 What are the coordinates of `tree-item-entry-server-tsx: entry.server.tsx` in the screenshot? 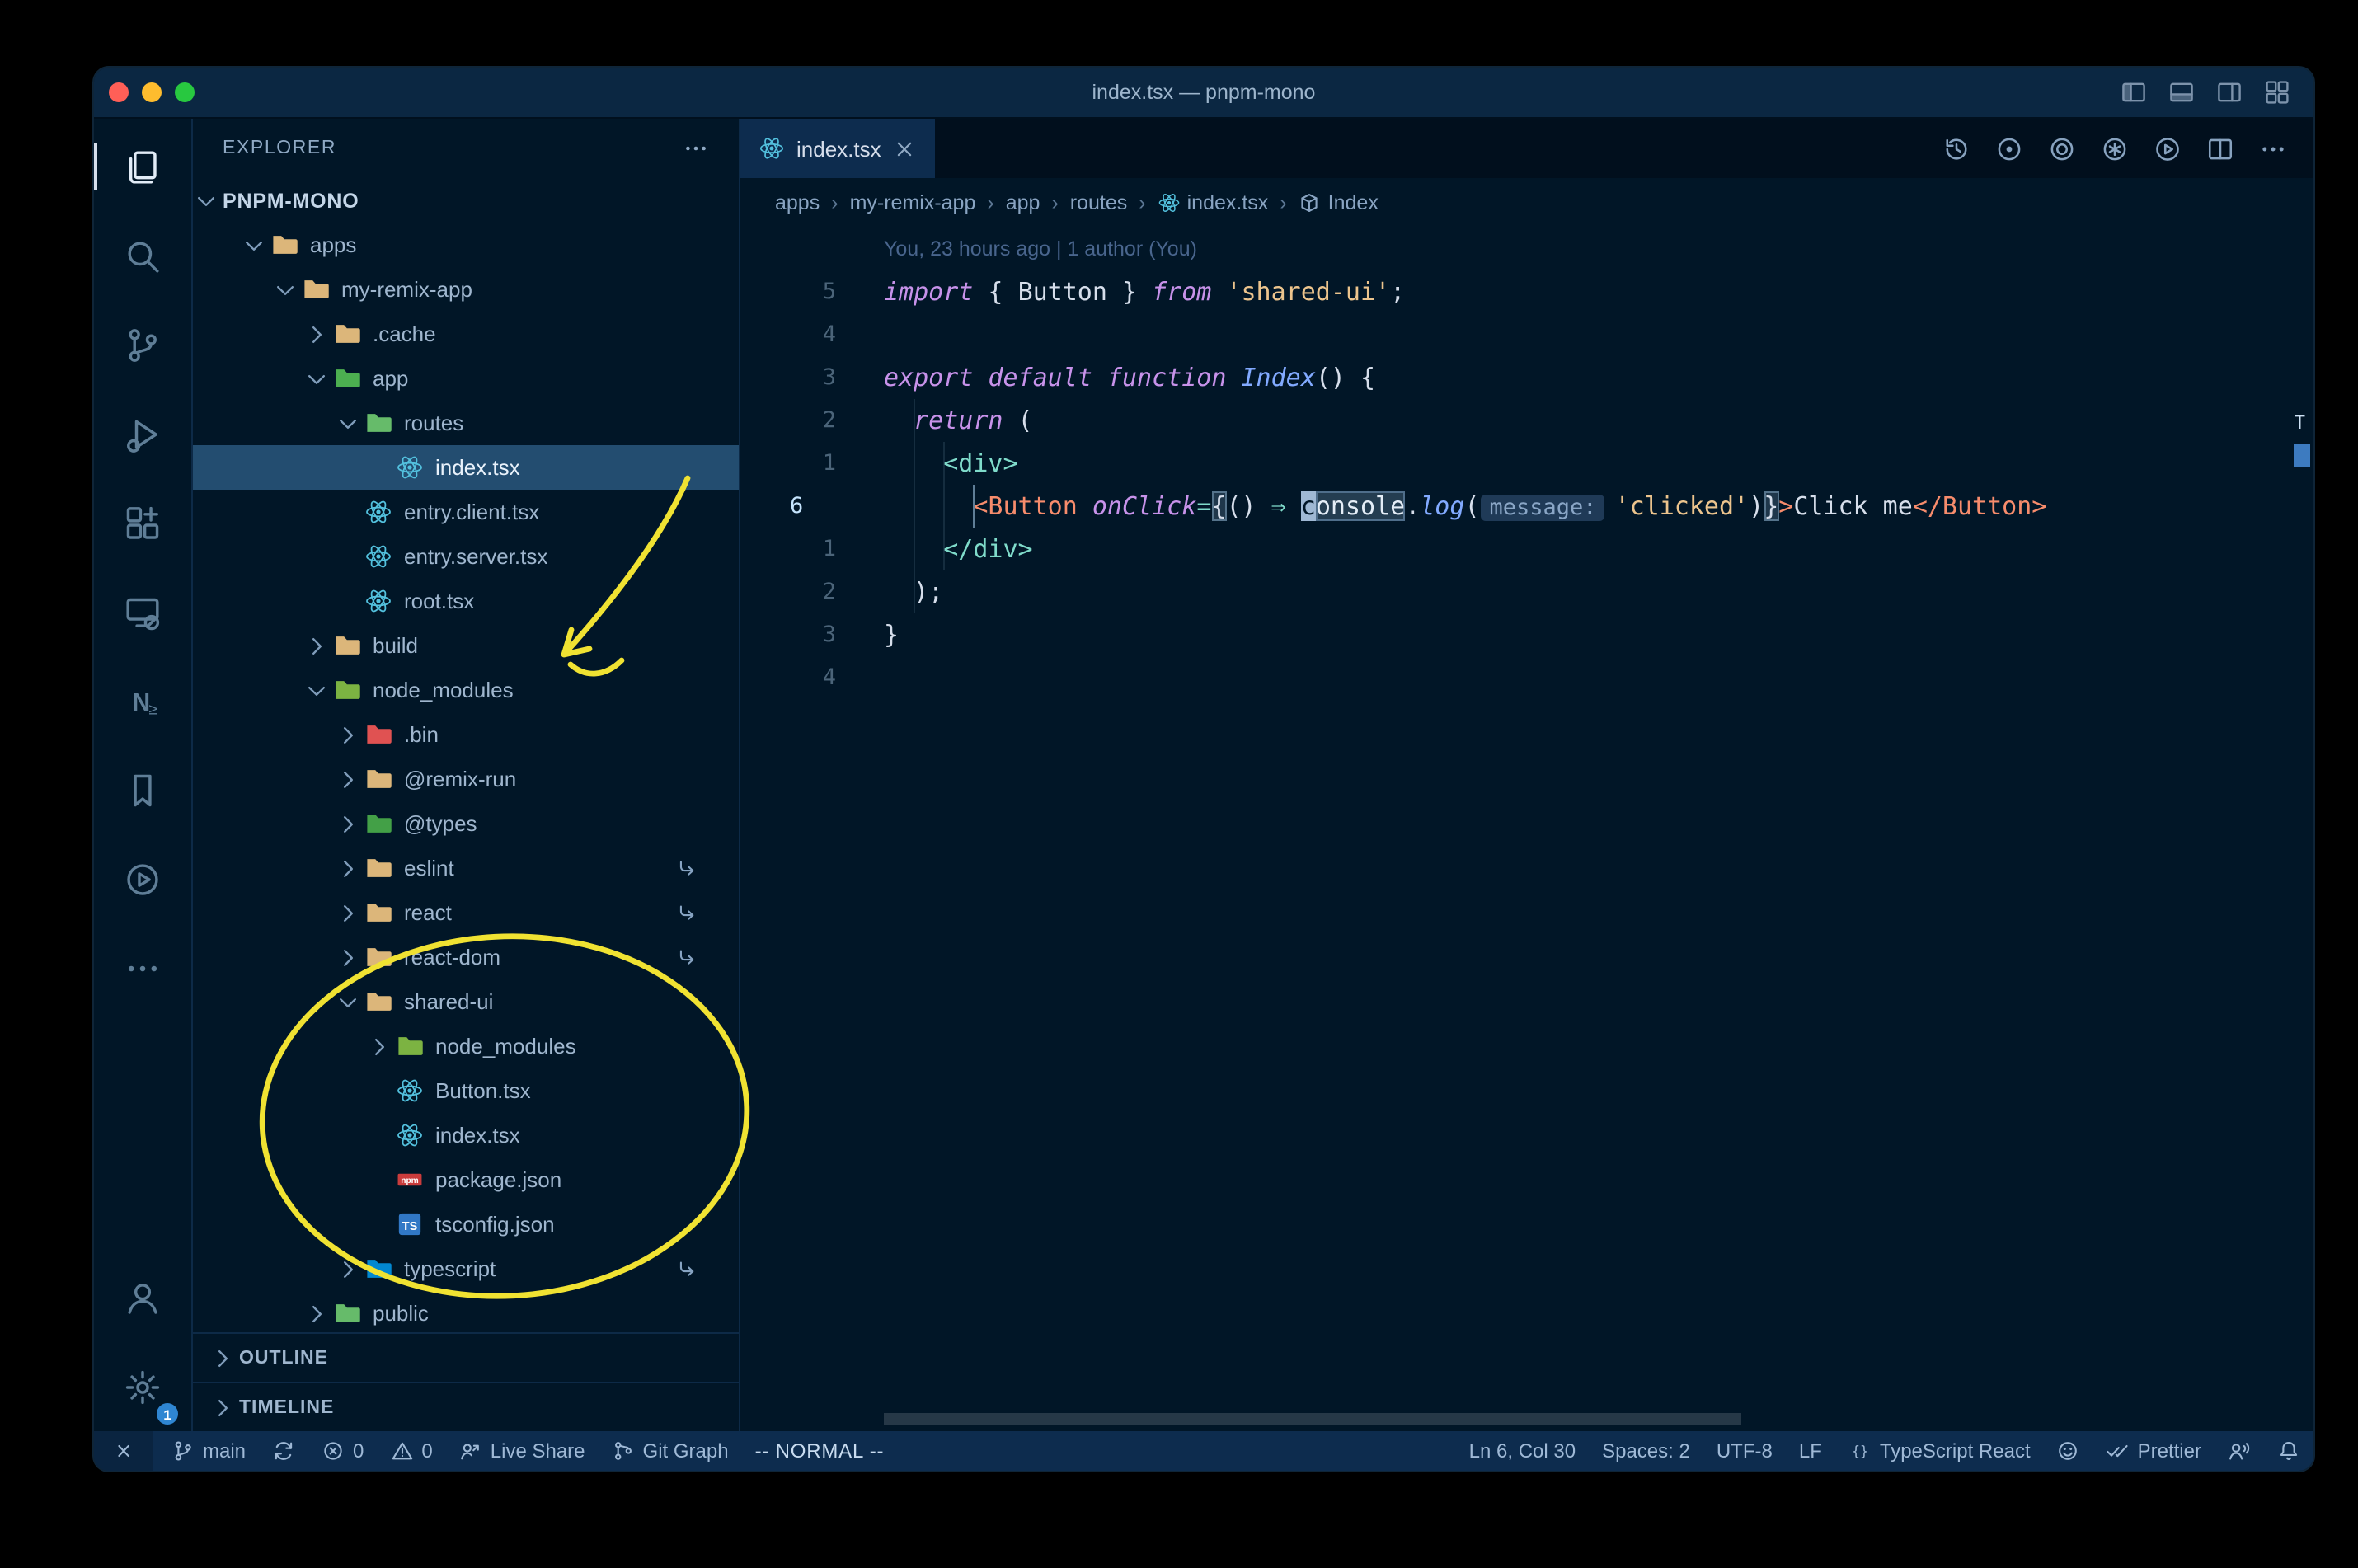 It's located at (466, 556).